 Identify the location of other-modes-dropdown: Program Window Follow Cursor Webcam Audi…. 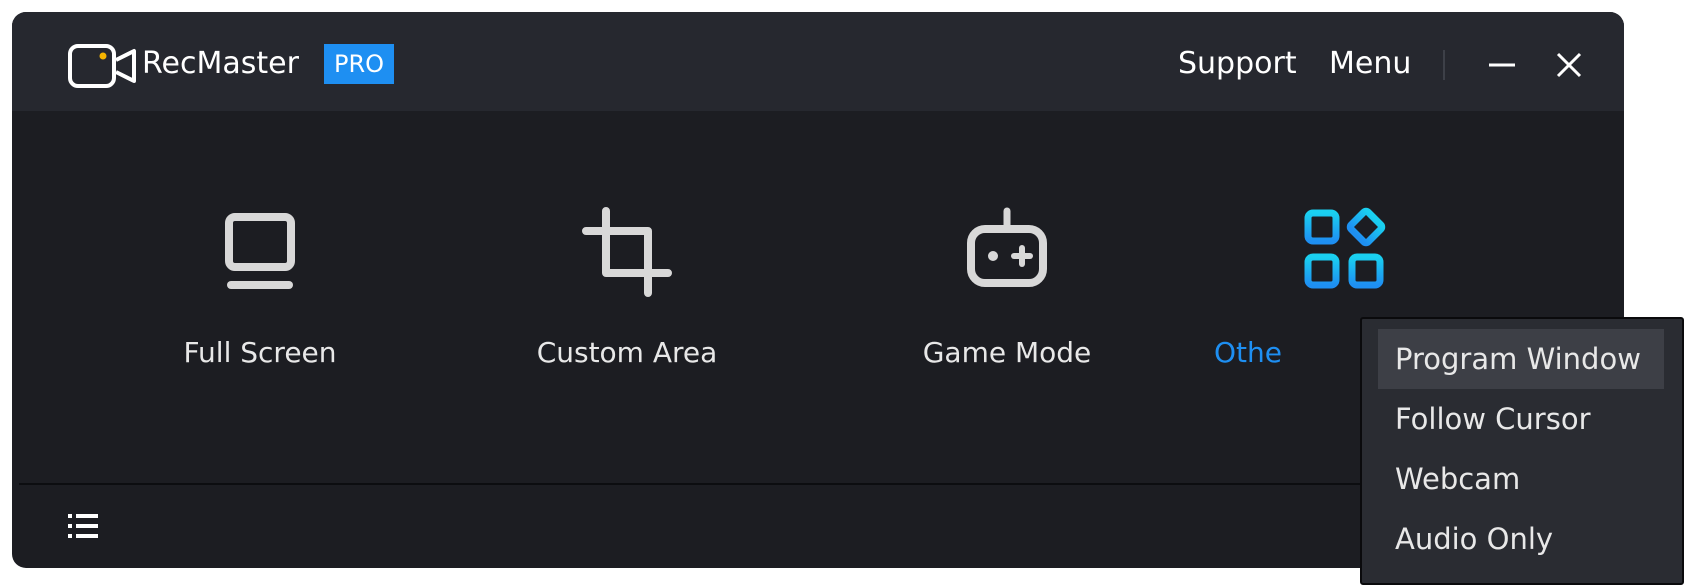
(1522, 451).